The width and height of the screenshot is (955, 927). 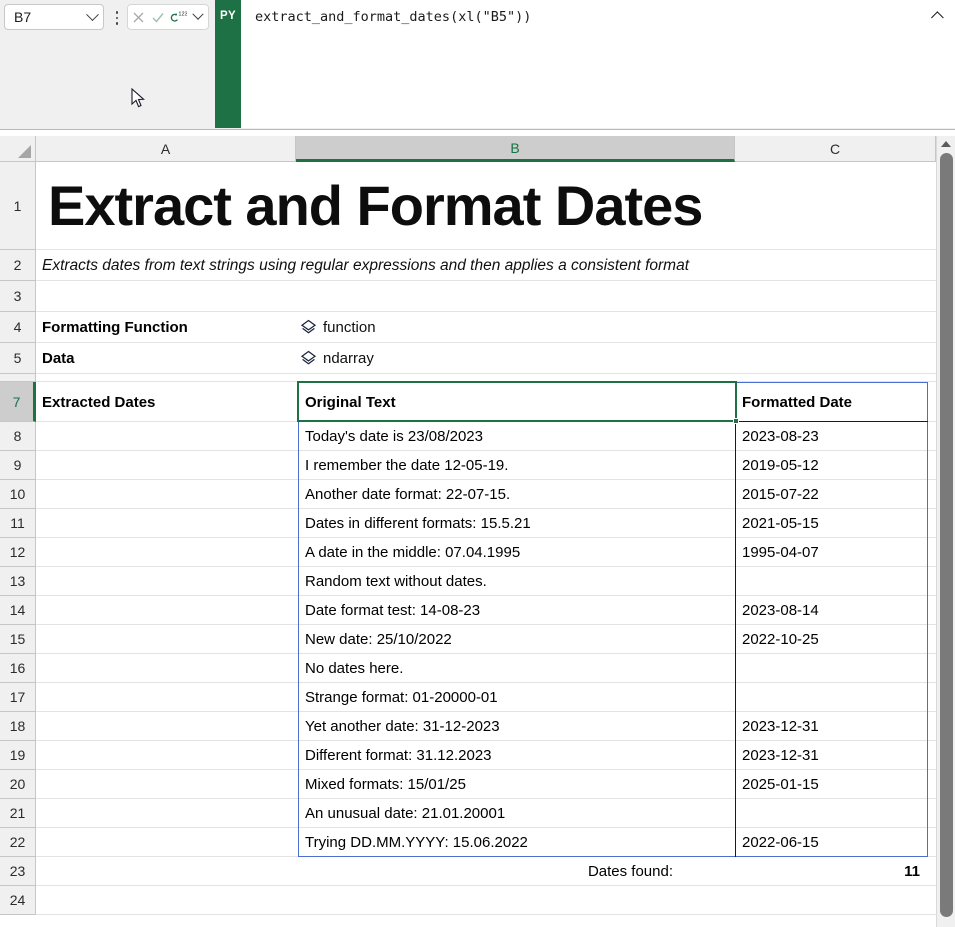 What do you see at coordinates (18, 813) in the screenshot?
I see `row-header-21: 21` at bounding box center [18, 813].